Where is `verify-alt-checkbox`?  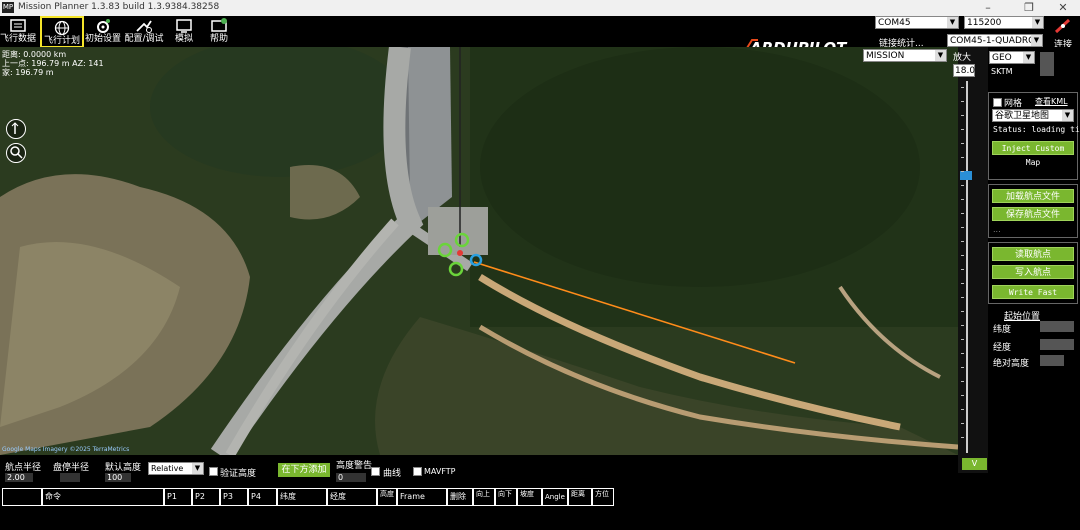
verify-alt-checkbox is located at coordinates (213, 471).